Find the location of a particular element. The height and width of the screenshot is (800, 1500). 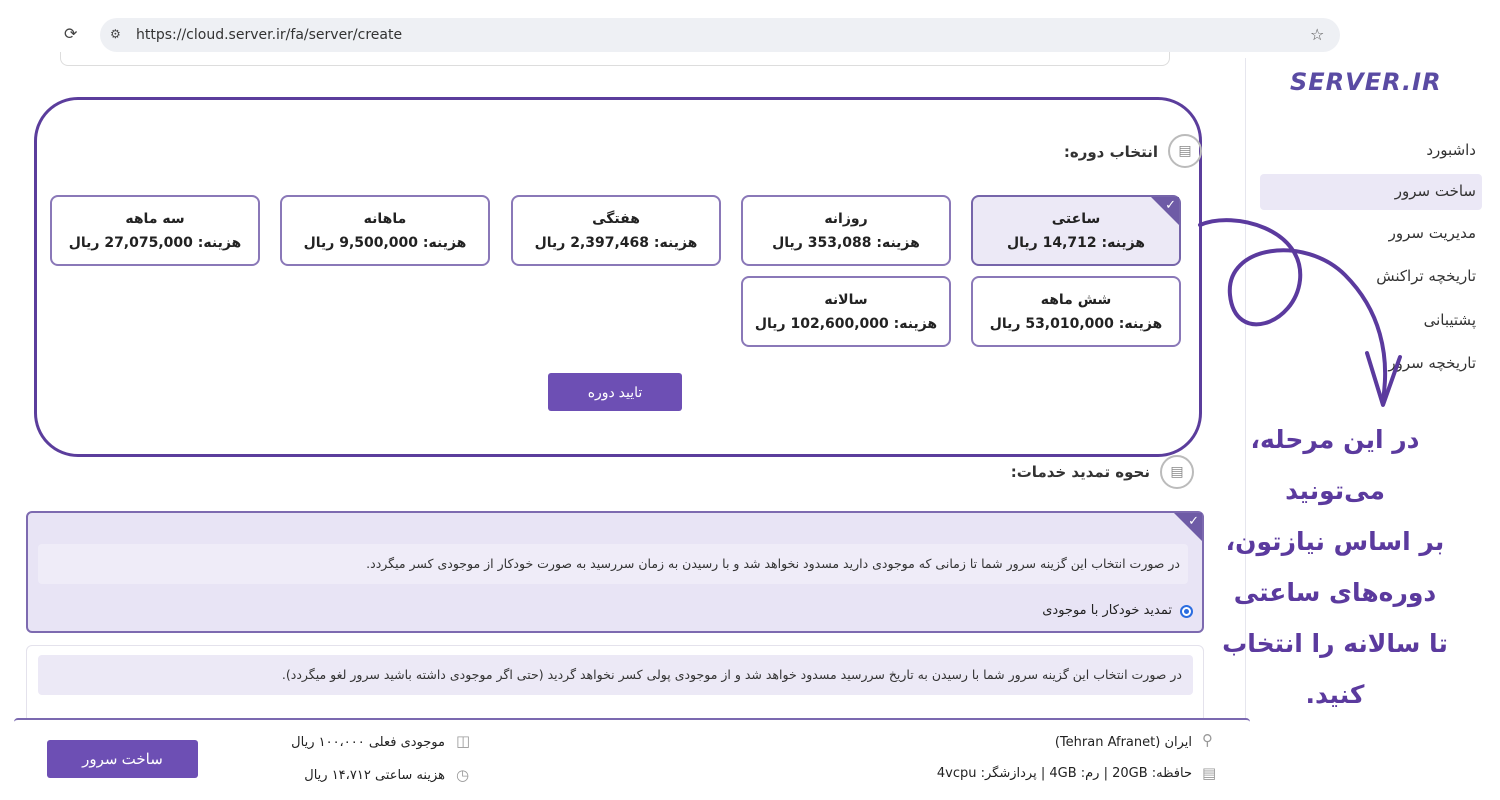

radio-auto-renew-label: تمدید خودکار با موجودی is located at coordinates (1107, 610).